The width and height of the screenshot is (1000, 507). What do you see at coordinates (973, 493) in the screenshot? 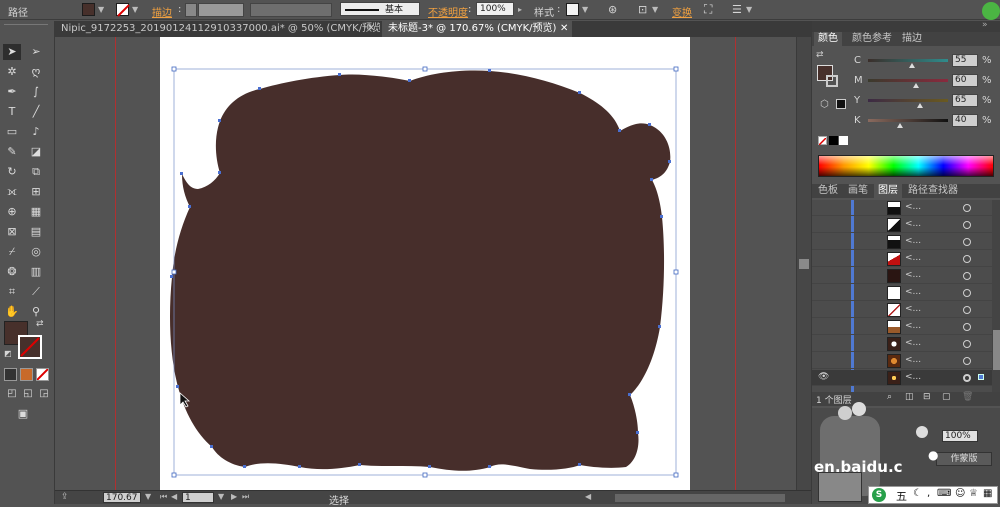
I see `skin-icon: ♕` at bounding box center [973, 493].